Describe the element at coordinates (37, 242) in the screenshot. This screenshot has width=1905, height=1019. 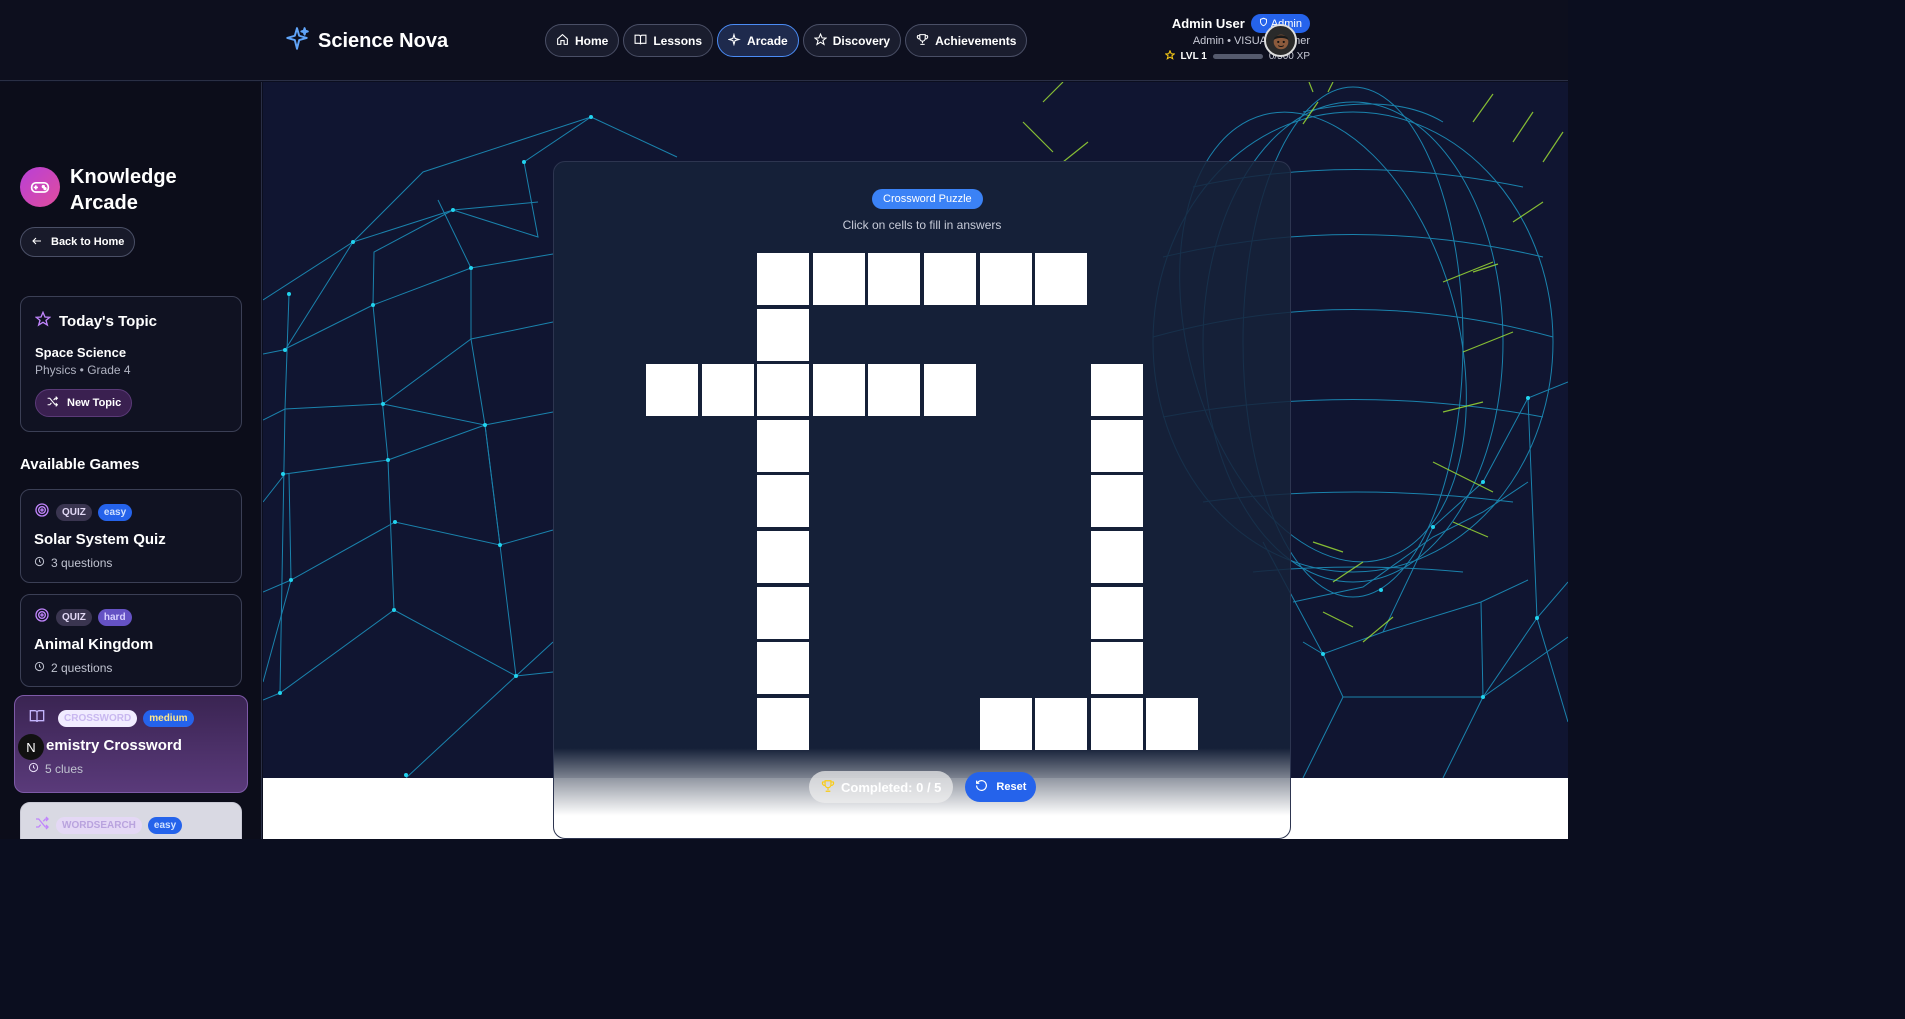
I see `arrow-left-icon` at that location.